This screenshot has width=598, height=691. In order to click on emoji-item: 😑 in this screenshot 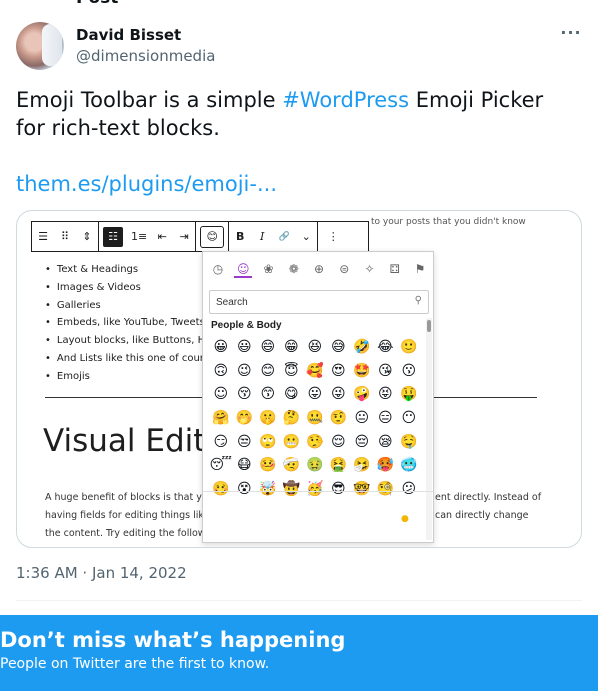, I will do `click(386, 419)`.